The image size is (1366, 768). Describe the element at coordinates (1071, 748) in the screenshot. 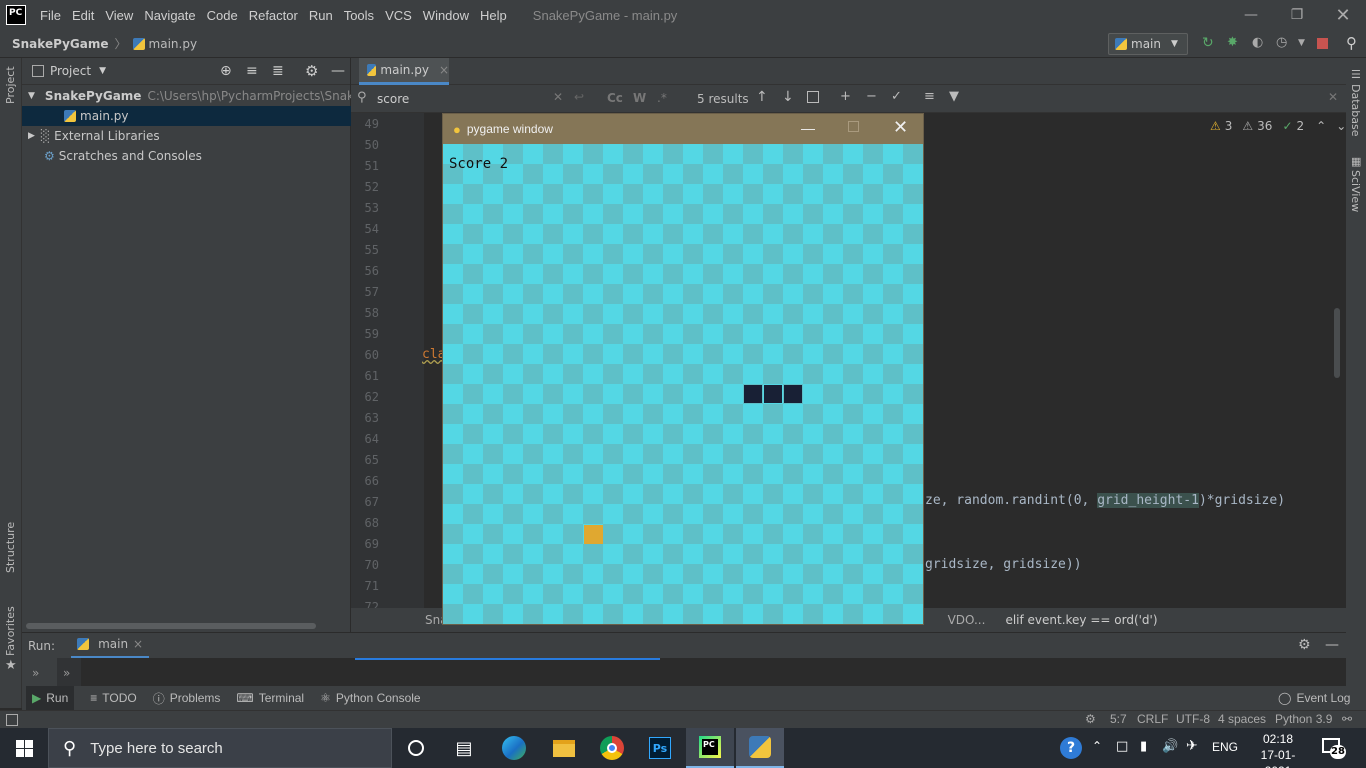

I see `help-icon: ?` at that location.